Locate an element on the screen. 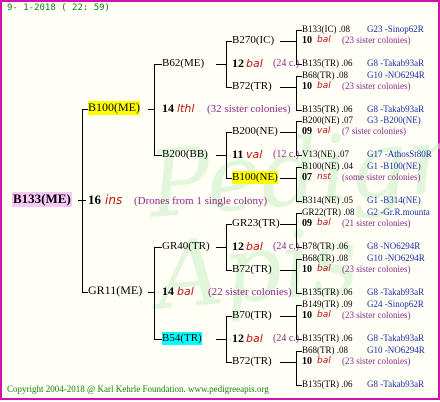 This screenshot has width=440, height=402. line-group: G1 -B314(NE) is located at coordinates (394, 200).